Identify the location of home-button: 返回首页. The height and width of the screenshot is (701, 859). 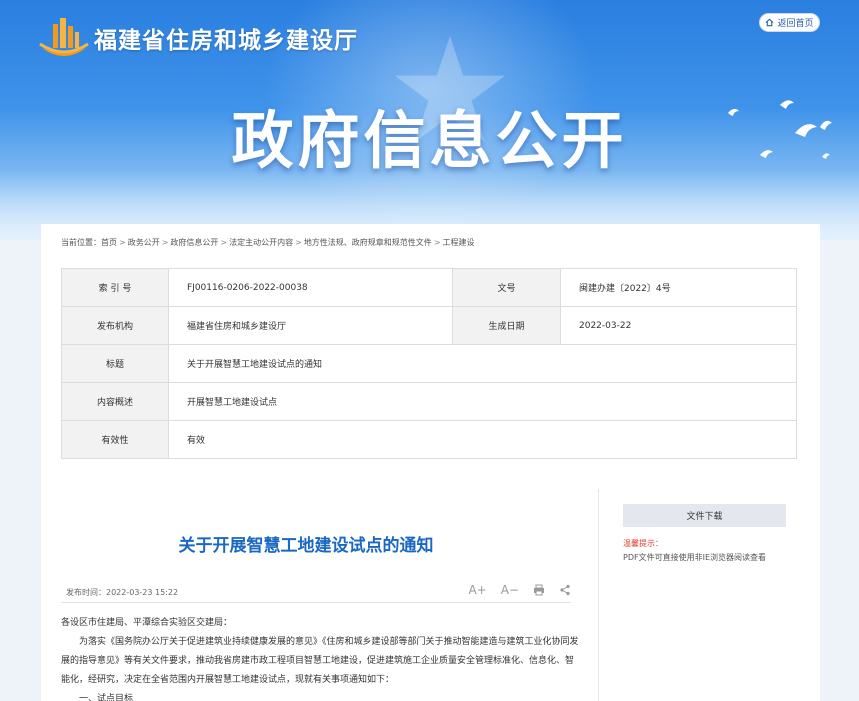
(789, 22).